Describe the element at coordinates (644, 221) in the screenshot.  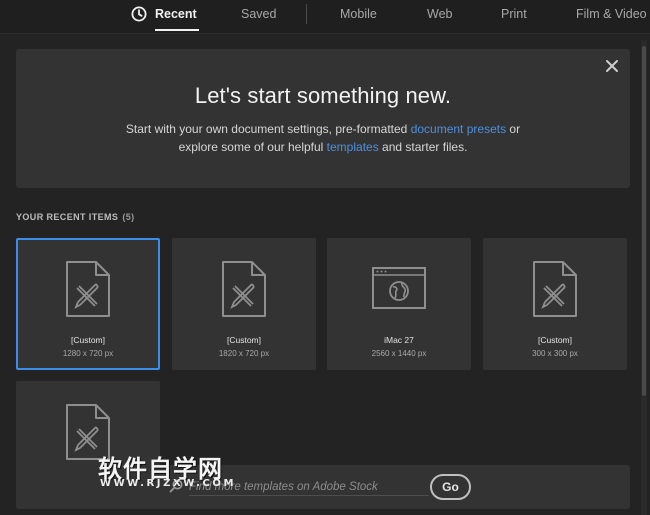
I see `scrollbar-thumb` at that location.